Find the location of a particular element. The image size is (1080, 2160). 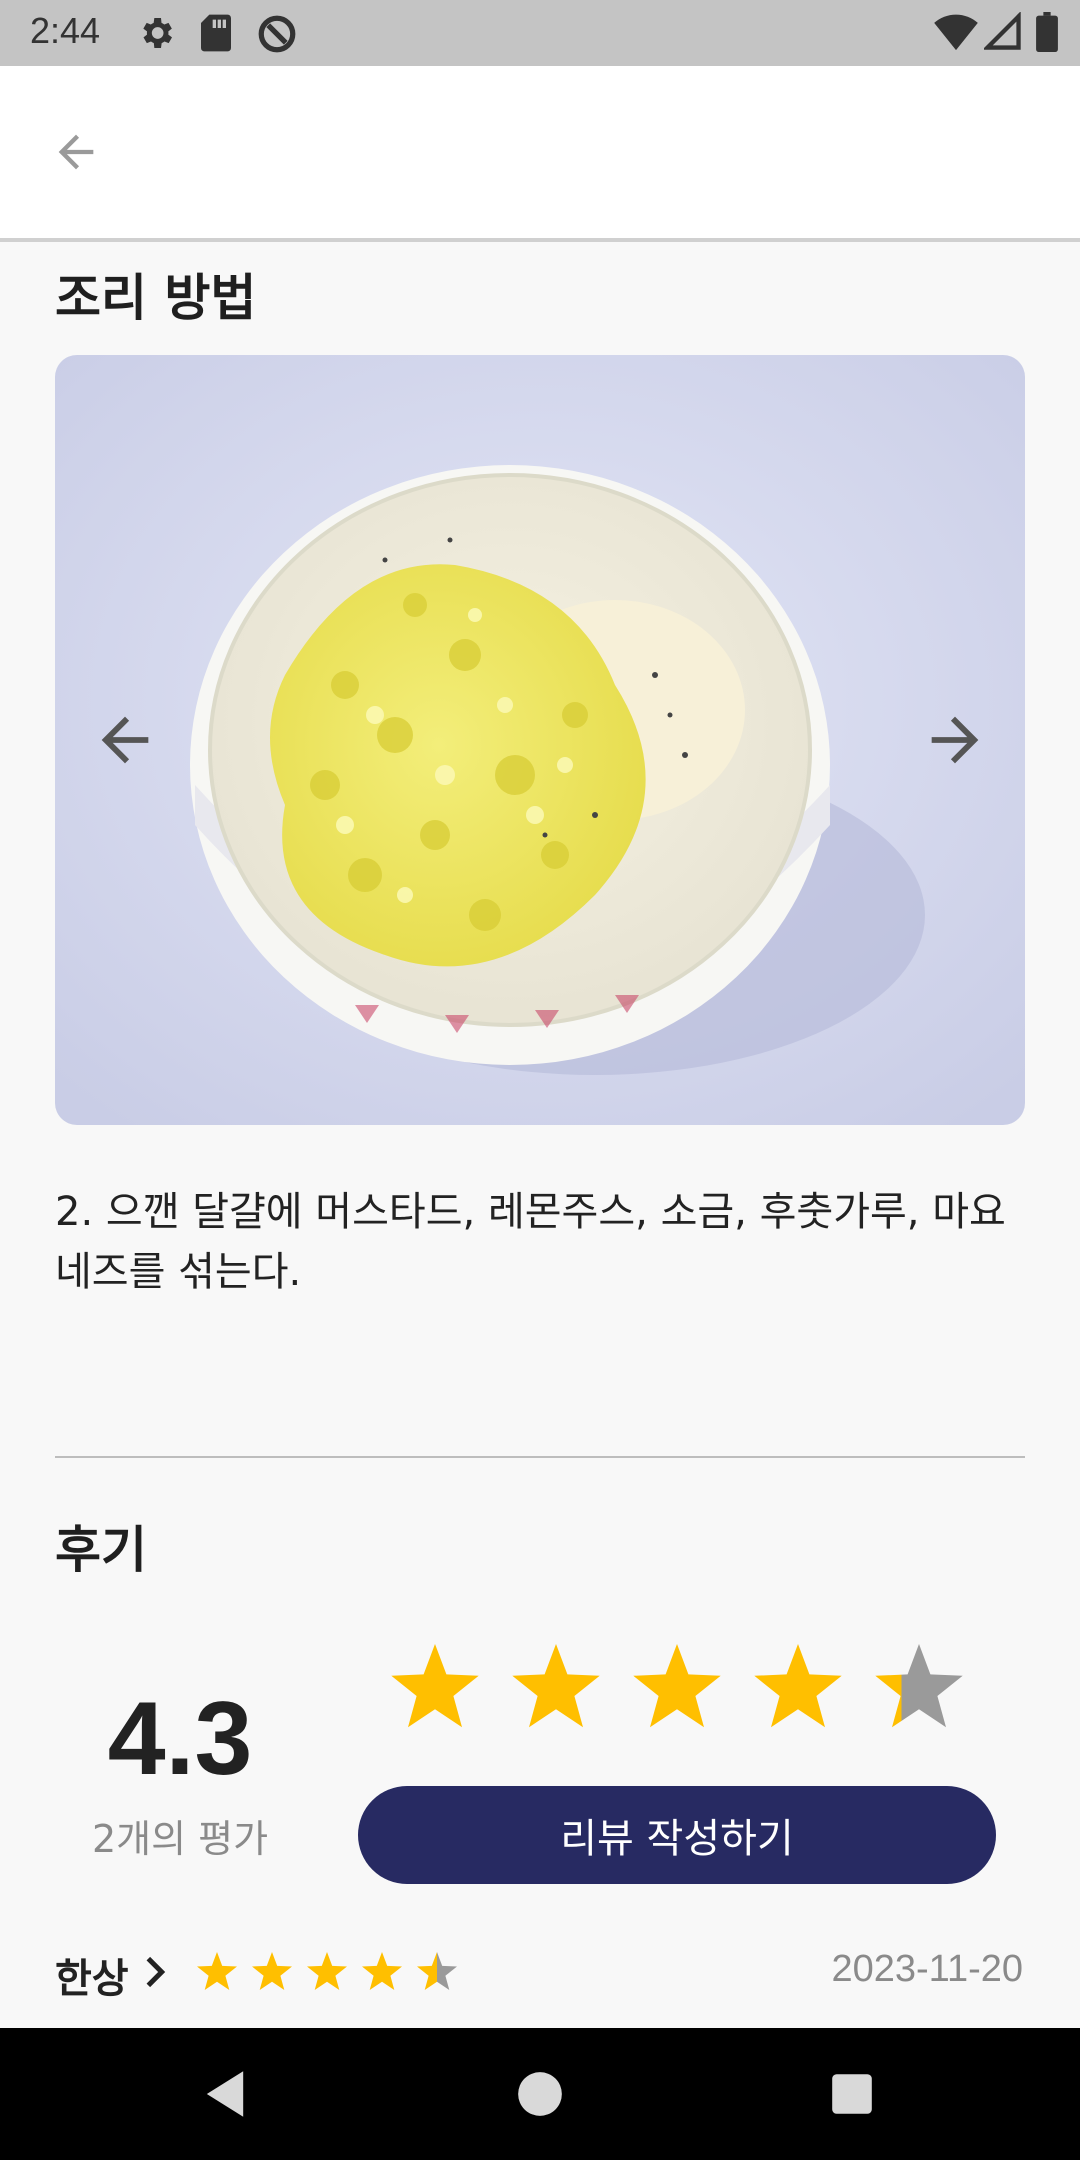

rating-stars is located at coordinates (677, 1686).